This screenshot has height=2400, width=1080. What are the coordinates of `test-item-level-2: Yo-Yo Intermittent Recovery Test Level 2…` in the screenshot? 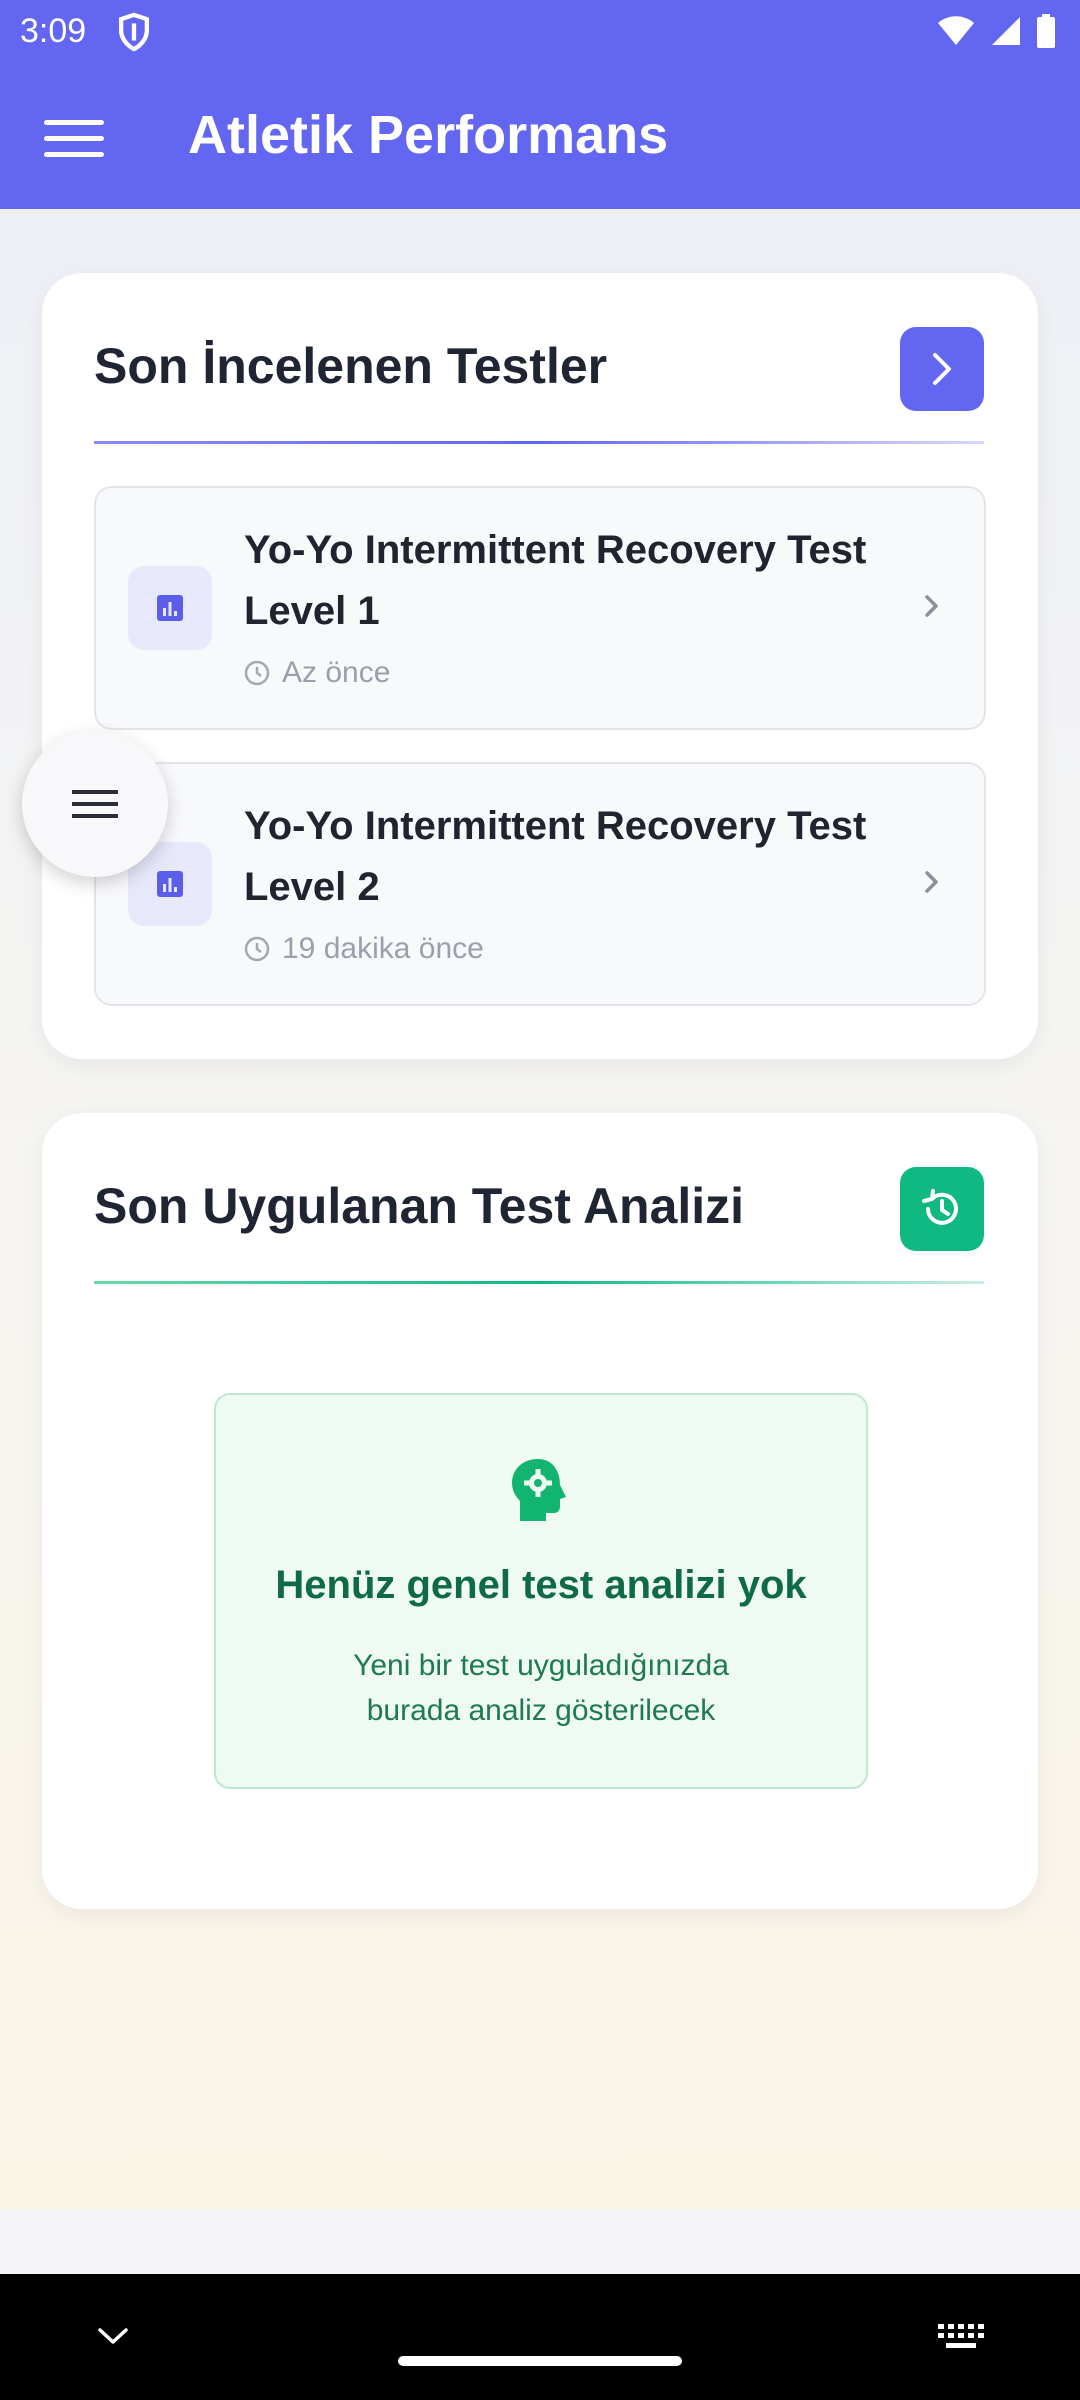 It's located at (540, 884).